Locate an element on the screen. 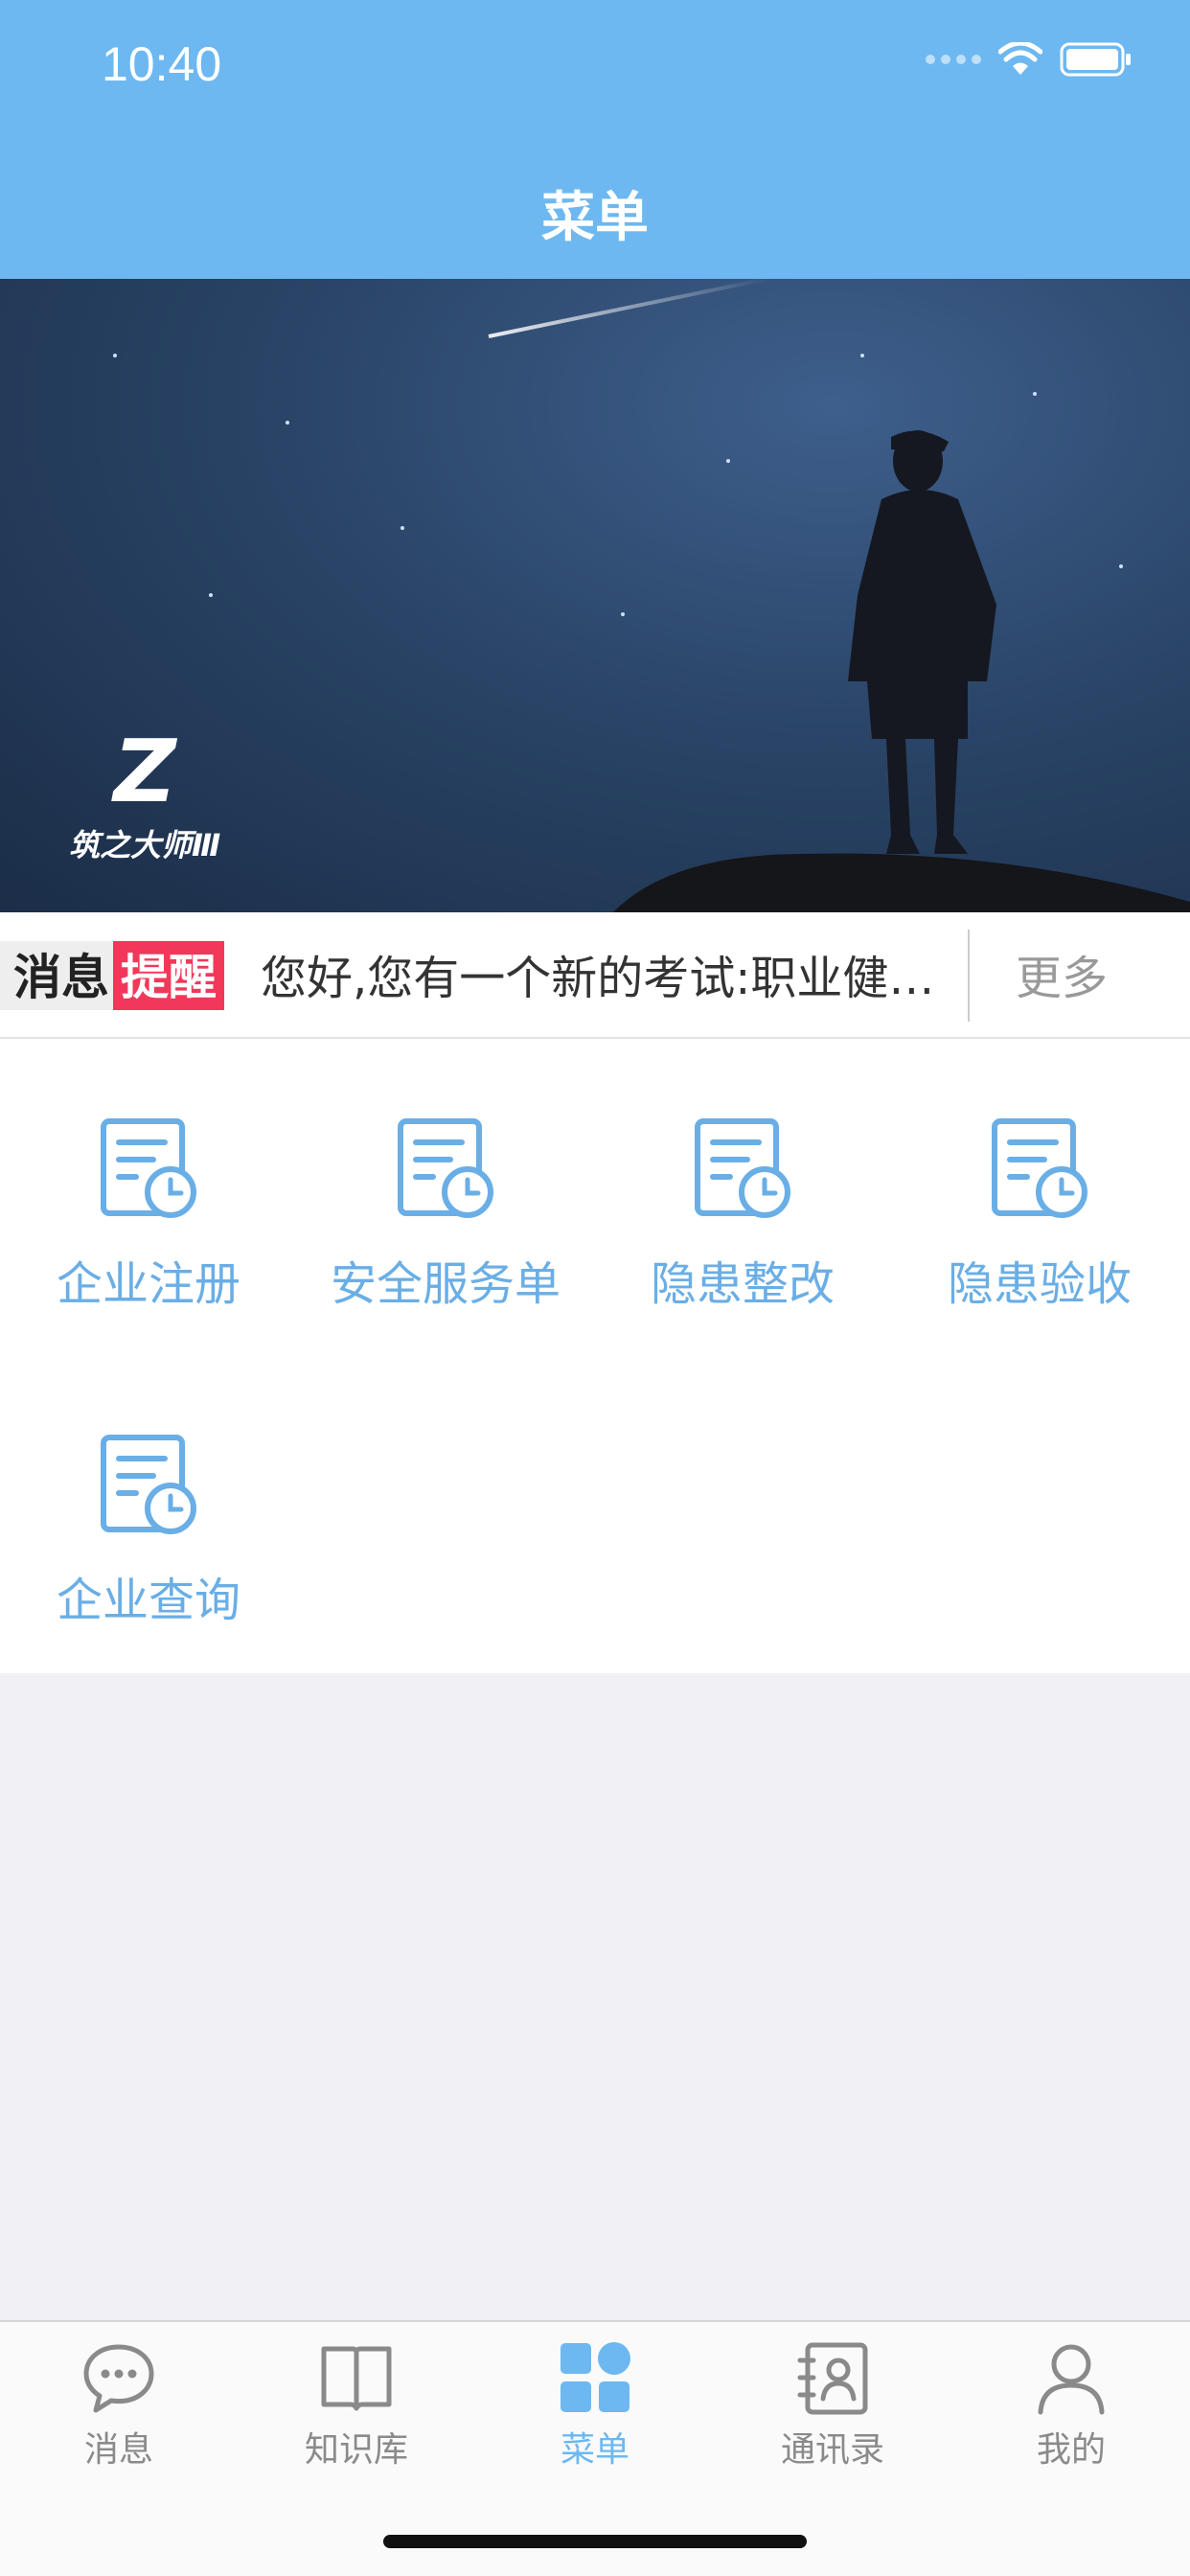 The image size is (1190, 2576). grid-menu-icon is located at coordinates (595, 2377).